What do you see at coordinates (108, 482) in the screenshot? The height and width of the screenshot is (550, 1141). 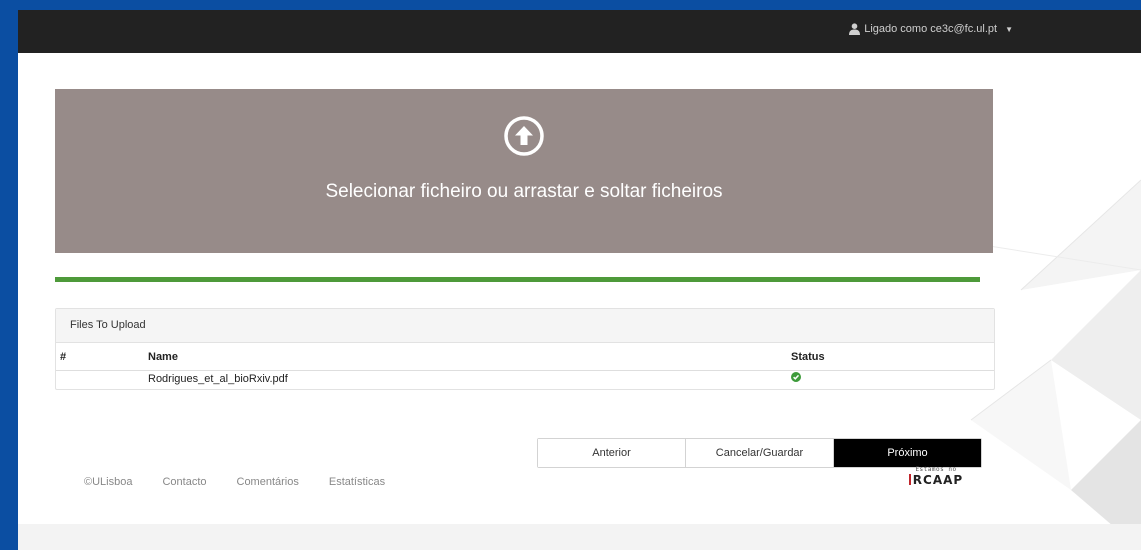 I see `footer-copyright-link: ©ULisboa` at bounding box center [108, 482].